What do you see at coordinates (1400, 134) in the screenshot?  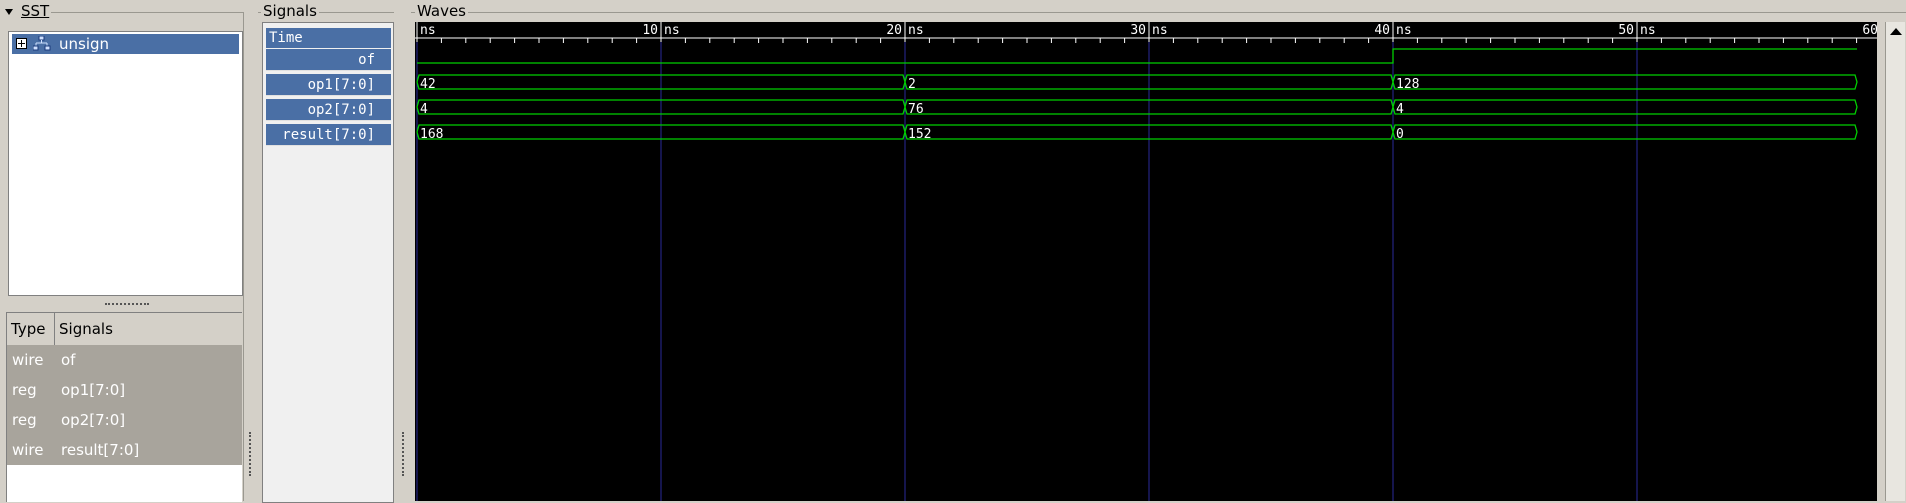 I see `bus-value-label: 0` at bounding box center [1400, 134].